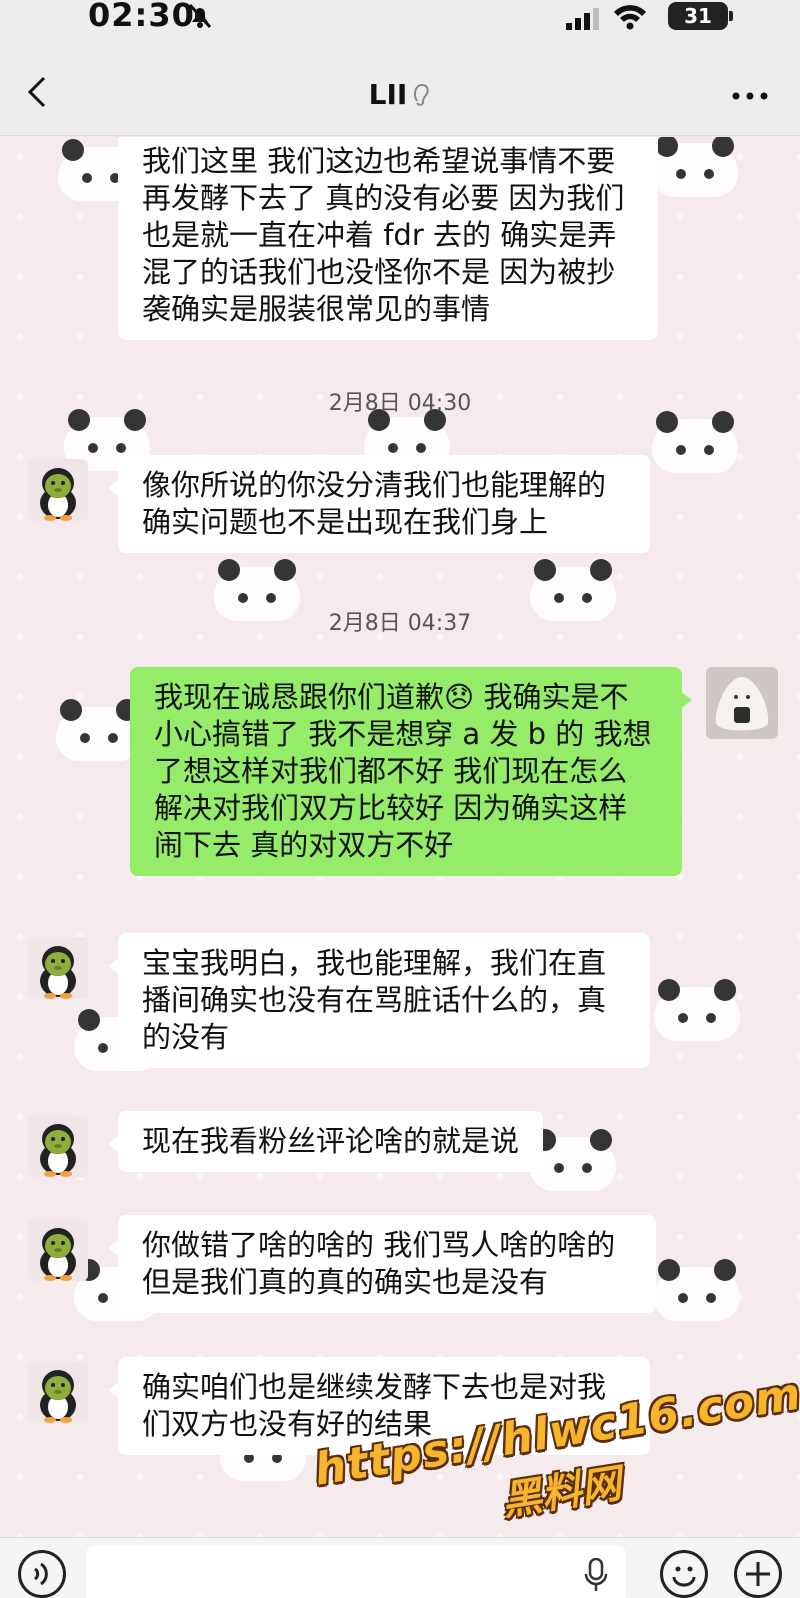 The width and height of the screenshot is (800, 1598). I want to click on ear-icon, so click(421, 94).